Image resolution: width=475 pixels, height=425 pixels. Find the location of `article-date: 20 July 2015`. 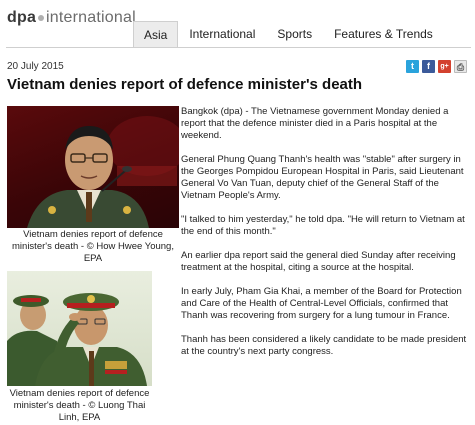

article-date: 20 July 2015 is located at coordinates (35, 66).